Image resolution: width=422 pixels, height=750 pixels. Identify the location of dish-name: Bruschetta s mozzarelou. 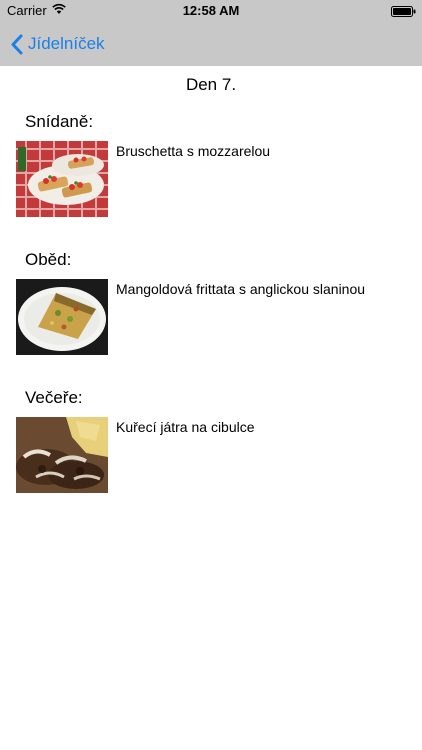
(193, 151).